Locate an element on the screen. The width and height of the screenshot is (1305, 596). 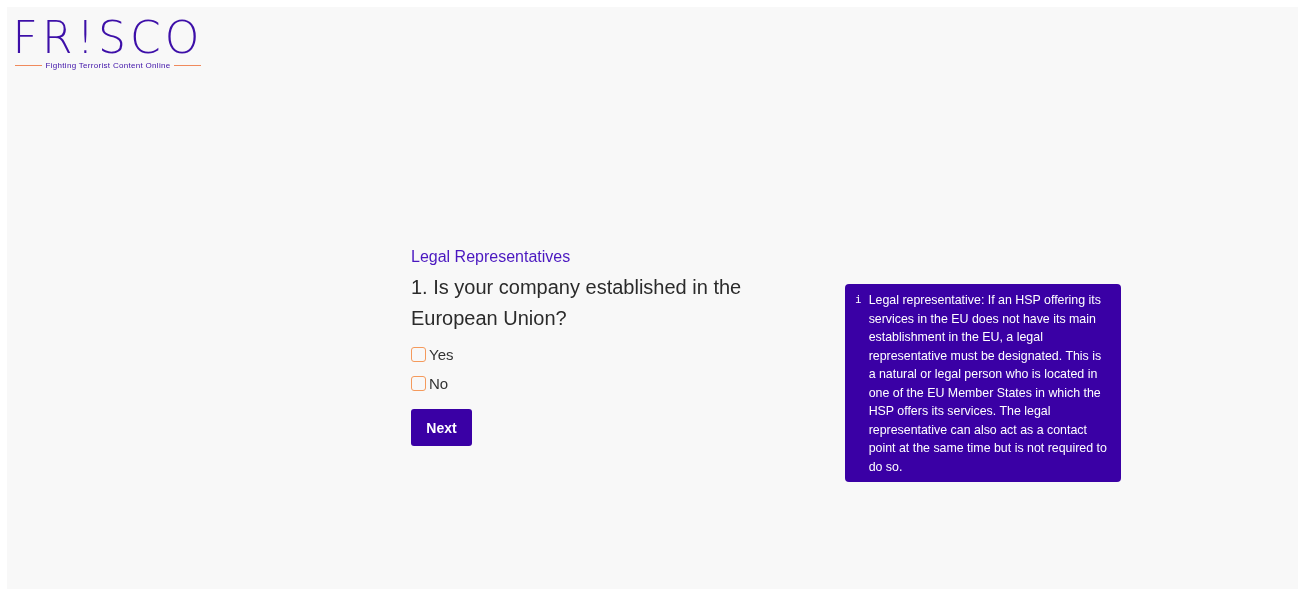
info-icon: i is located at coordinates (858, 383).